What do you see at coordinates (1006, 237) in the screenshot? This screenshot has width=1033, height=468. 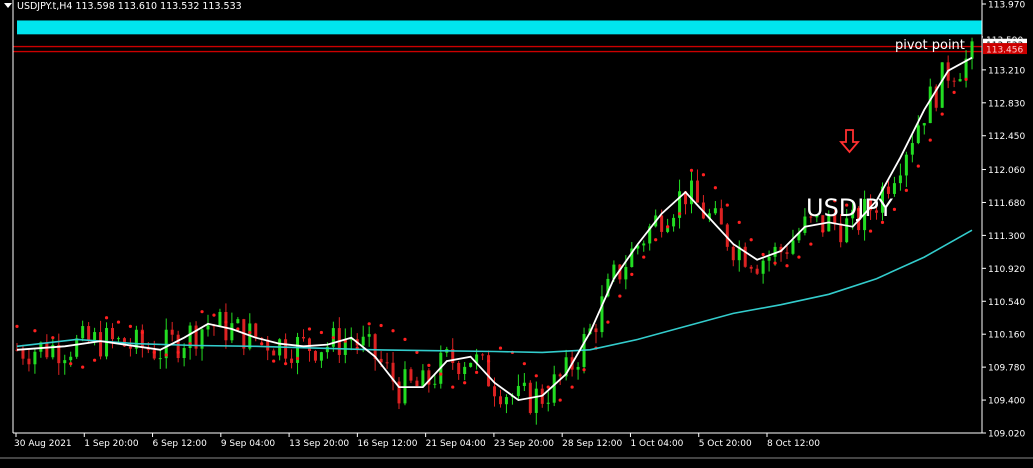 I see `y-tick-label: 111.300` at bounding box center [1006, 237].